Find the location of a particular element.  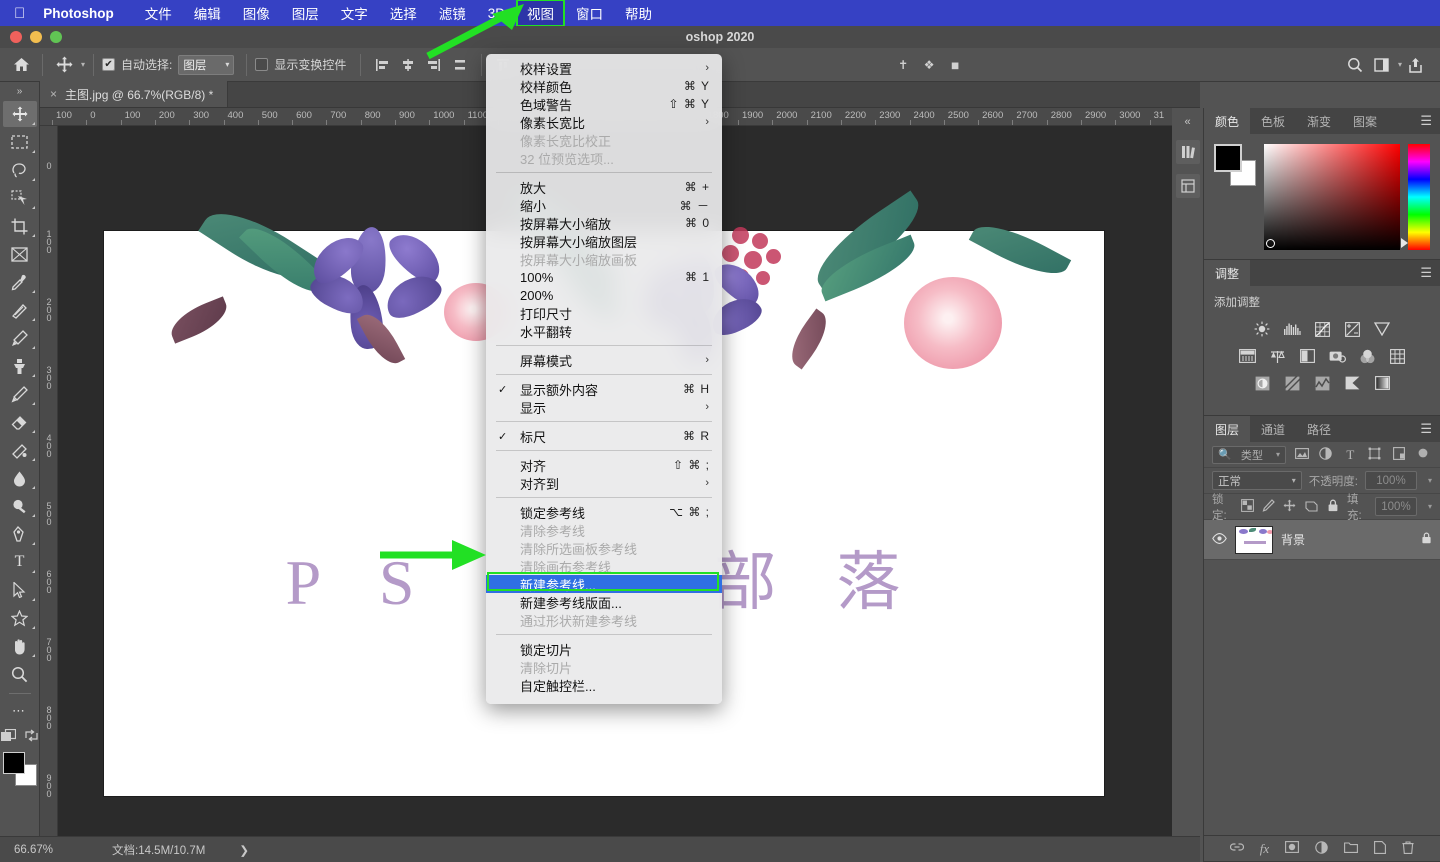

tab-adjustments: 调整 is located at coordinates (1227, 273).